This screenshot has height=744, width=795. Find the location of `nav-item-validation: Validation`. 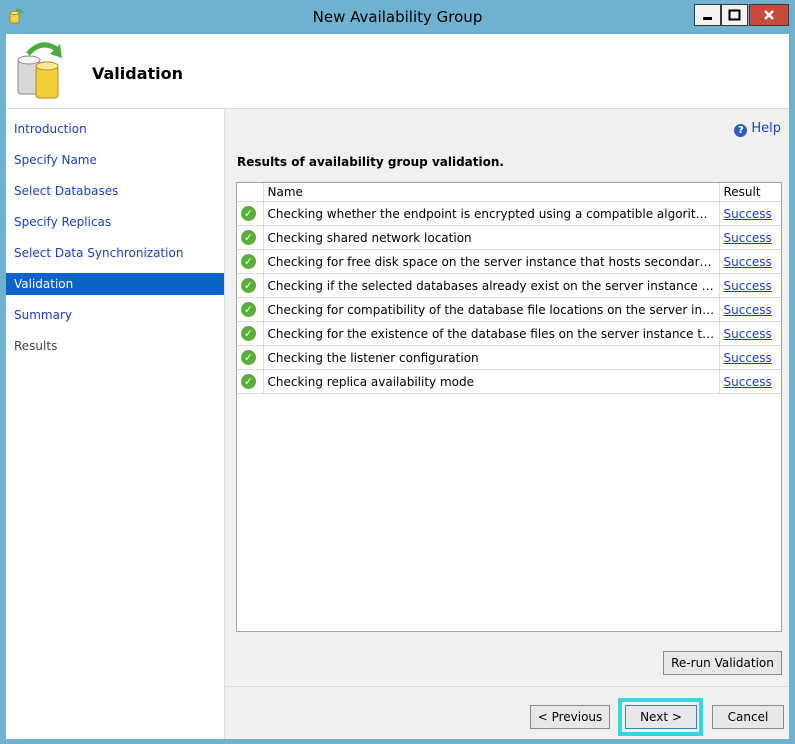

nav-item-validation: Validation is located at coordinates (115, 284).